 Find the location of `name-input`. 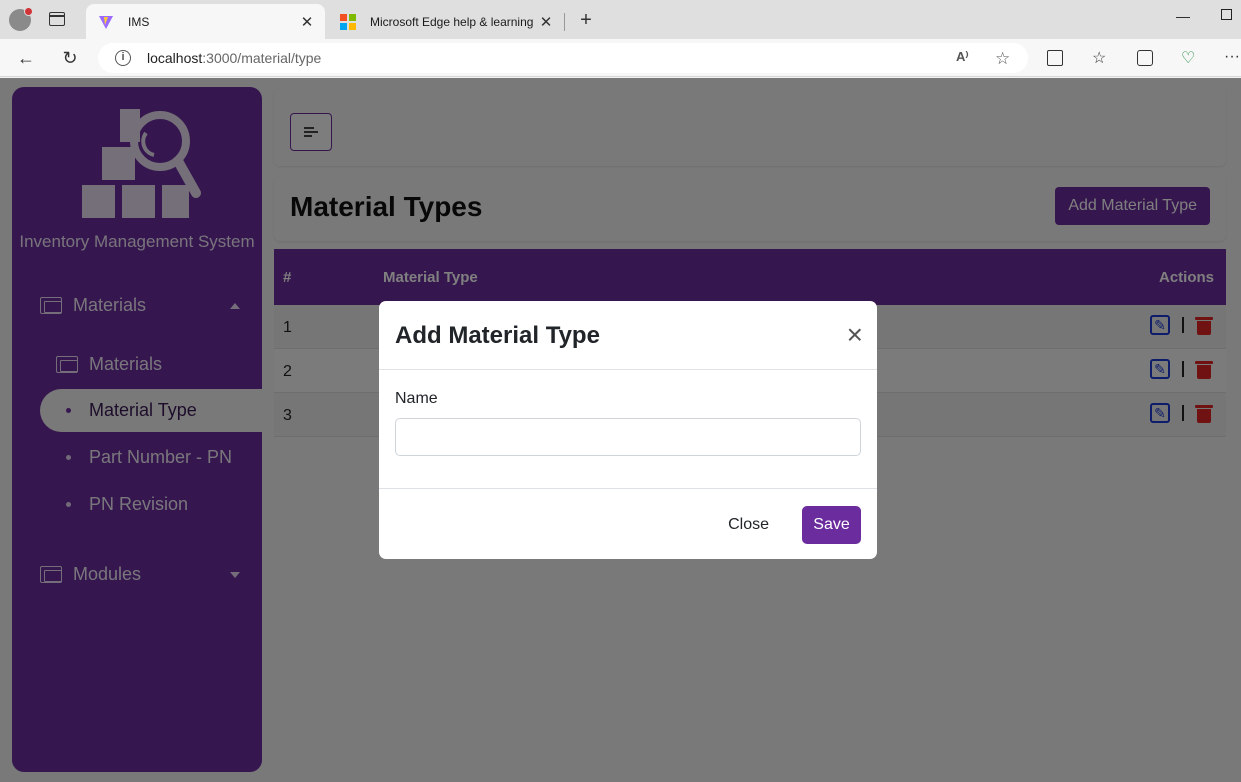

name-input is located at coordinates (628, 437).